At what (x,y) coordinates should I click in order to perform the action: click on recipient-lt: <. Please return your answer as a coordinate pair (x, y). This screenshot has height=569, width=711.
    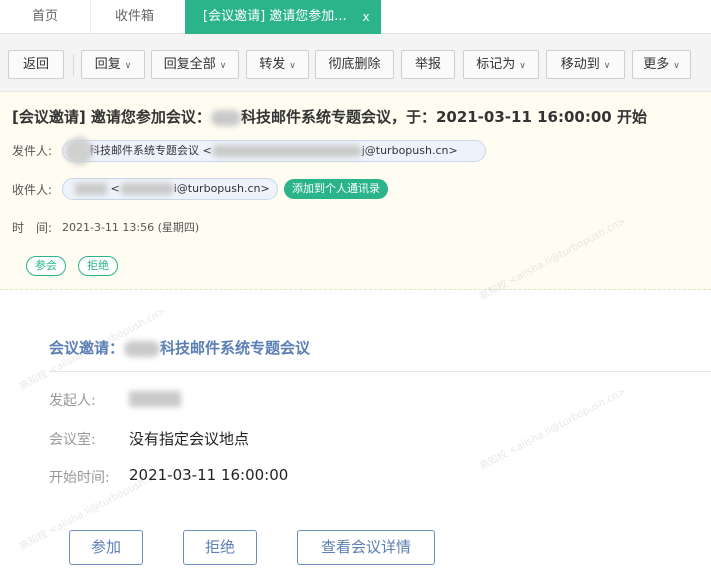
    Looking at the image, I should click on (115, 188).